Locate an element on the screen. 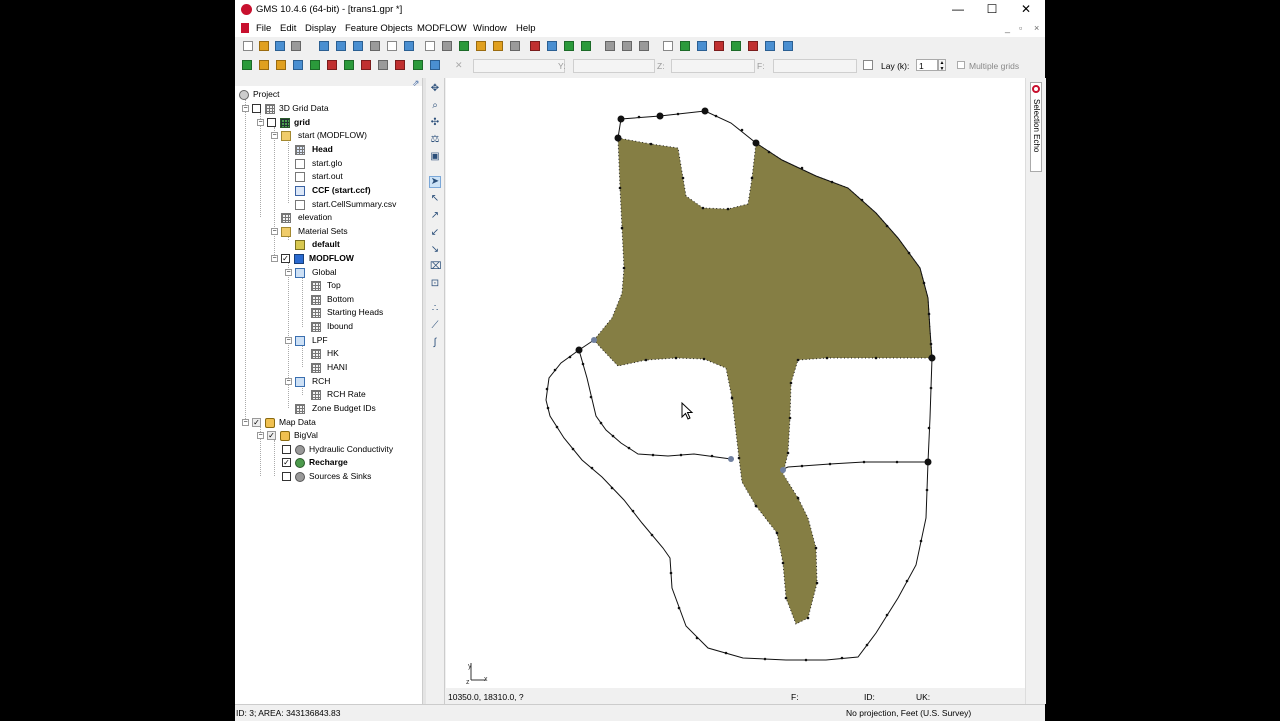  menu-window: Window is located at coordinates (490, 28).